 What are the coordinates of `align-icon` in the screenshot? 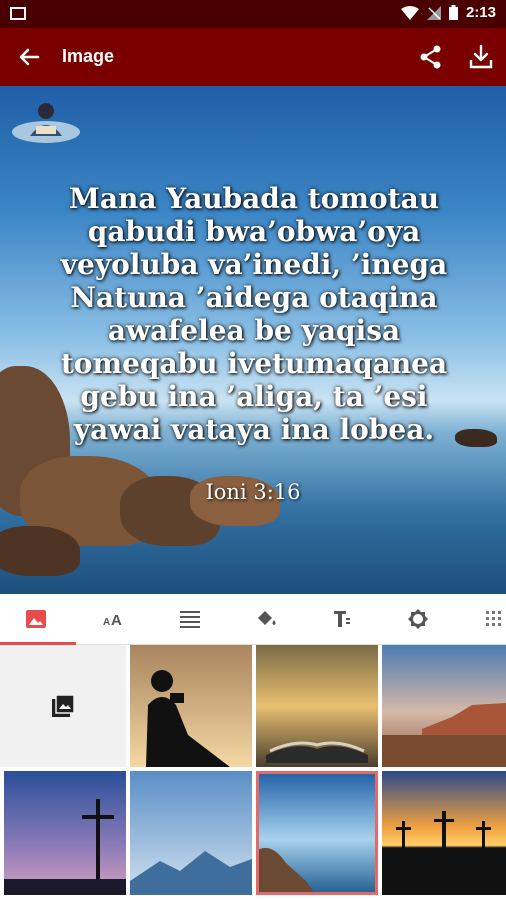 It's located at (190, 619).